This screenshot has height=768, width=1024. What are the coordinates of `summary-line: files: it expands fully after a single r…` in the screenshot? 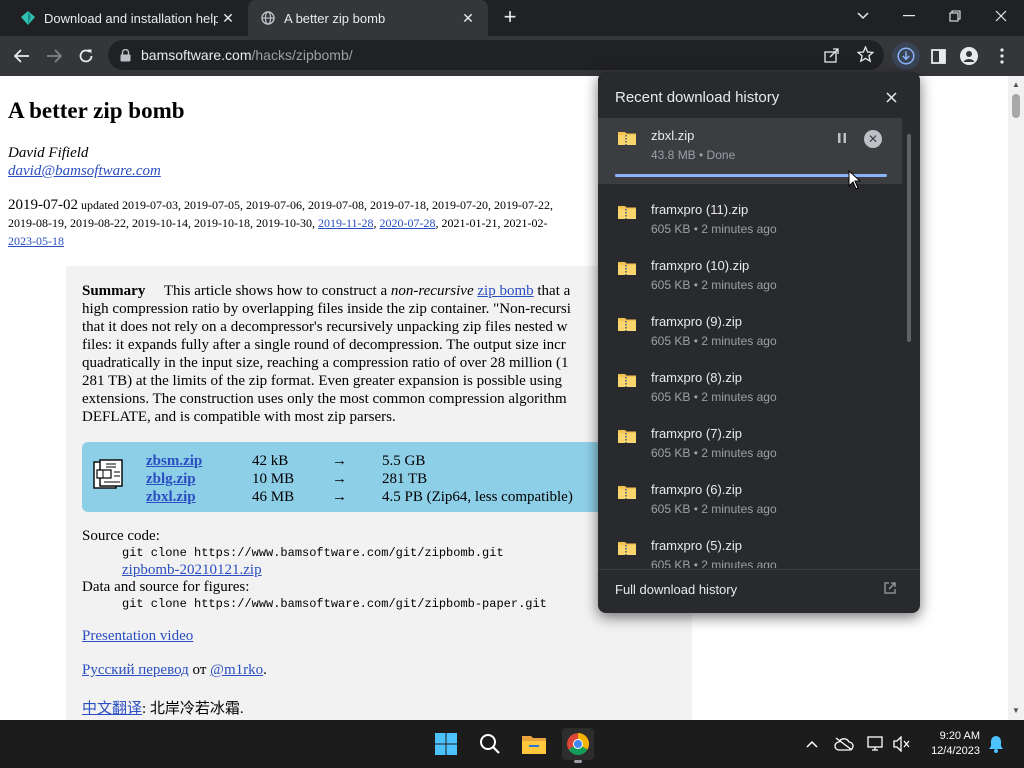 It's located at (324, 345).